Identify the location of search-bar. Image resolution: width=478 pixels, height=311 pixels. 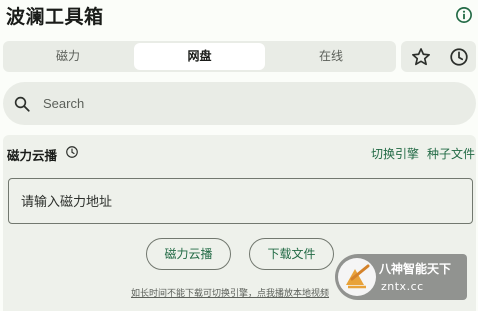
(239, 103).